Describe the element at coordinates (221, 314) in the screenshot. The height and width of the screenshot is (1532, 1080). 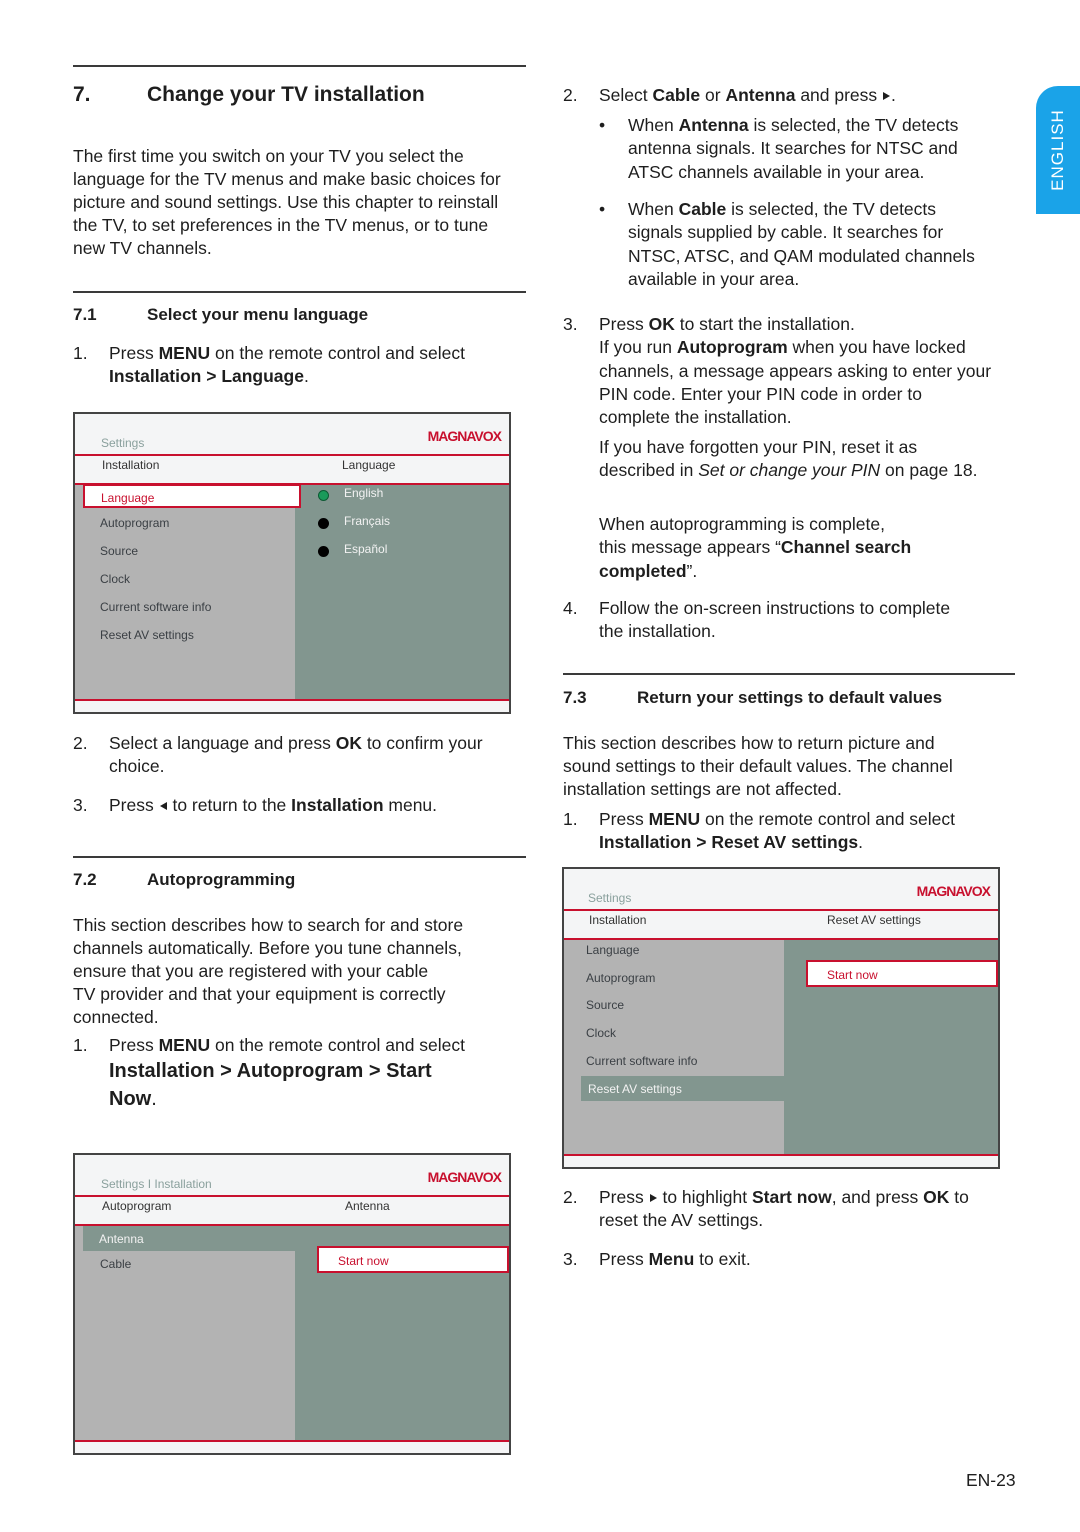
I see `section-7-1-heading: 7.1 Select your menu language` at that location.